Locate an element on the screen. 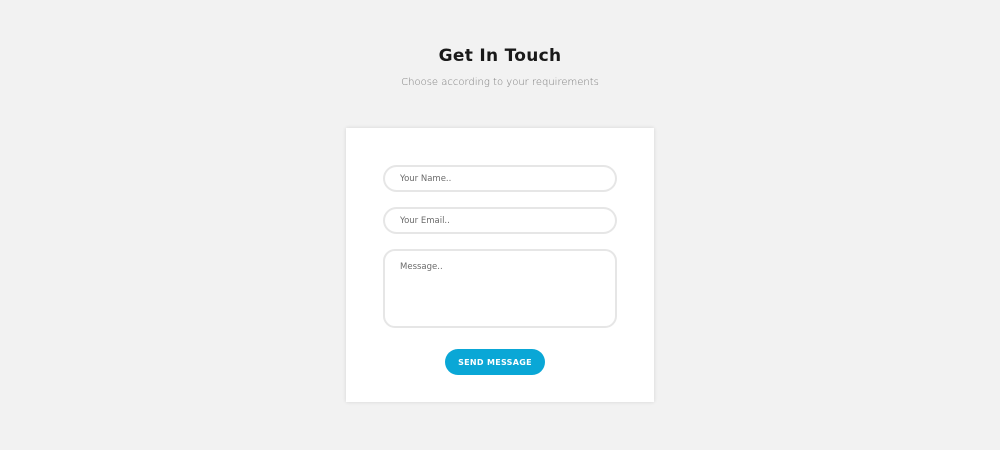 Image resolution: width=1000 pixels, height=450 pixels. name-input is located at coordinates (500, 178).